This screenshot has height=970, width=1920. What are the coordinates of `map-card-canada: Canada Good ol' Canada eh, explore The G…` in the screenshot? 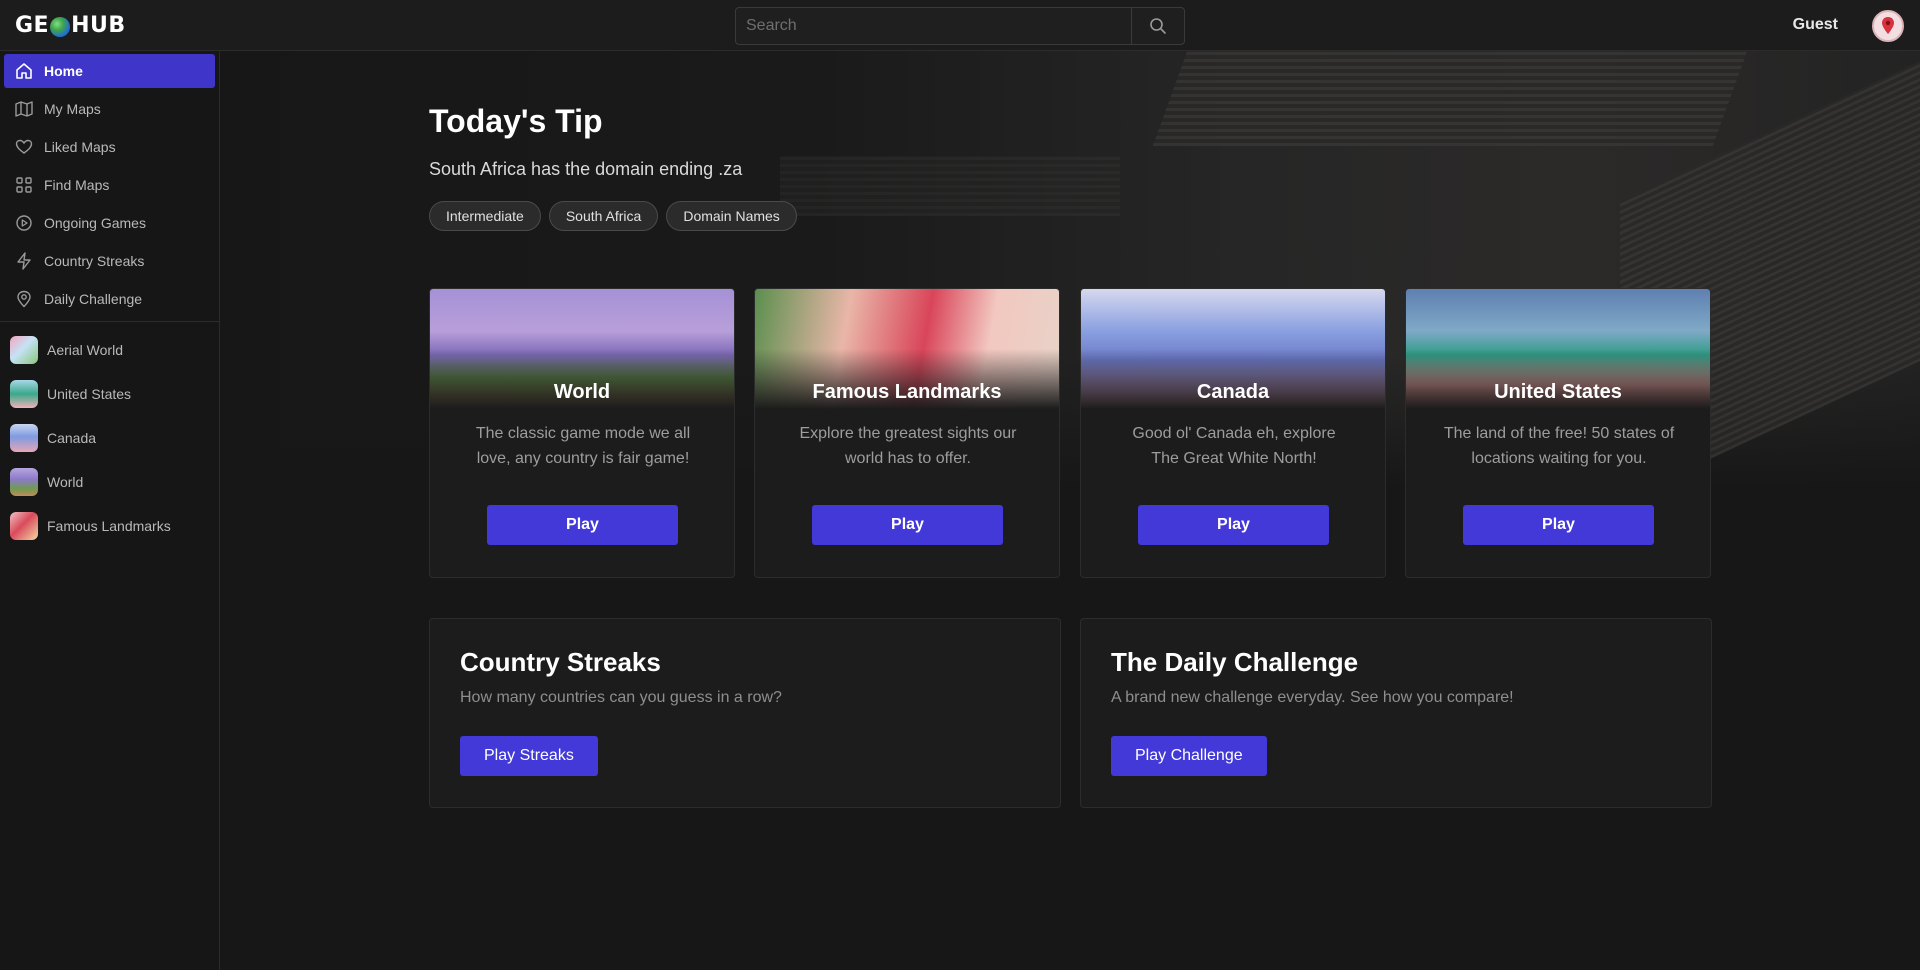 It's located at (1233, 433).